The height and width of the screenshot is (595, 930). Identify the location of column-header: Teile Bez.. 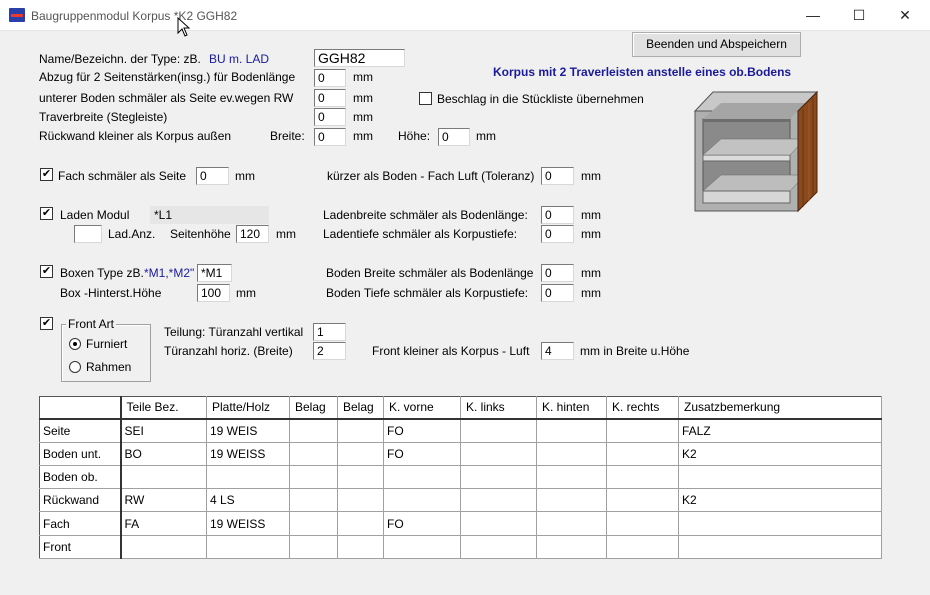
(163, 408).